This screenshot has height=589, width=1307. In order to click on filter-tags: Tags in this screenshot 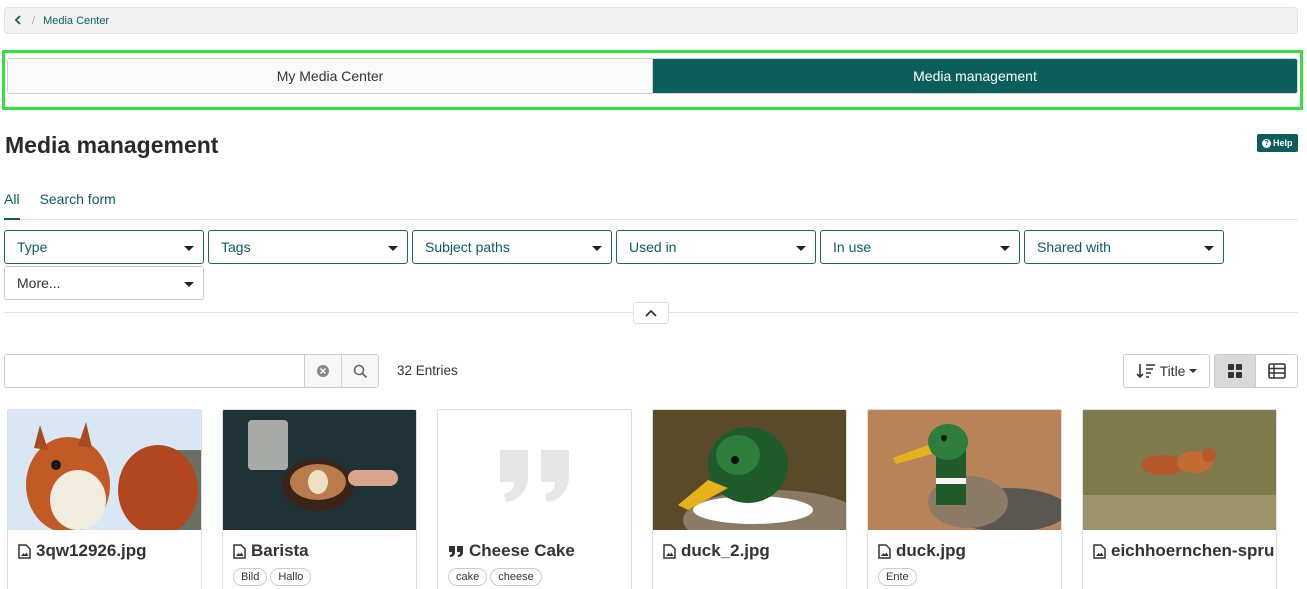, I will do `click(308, 247)`.